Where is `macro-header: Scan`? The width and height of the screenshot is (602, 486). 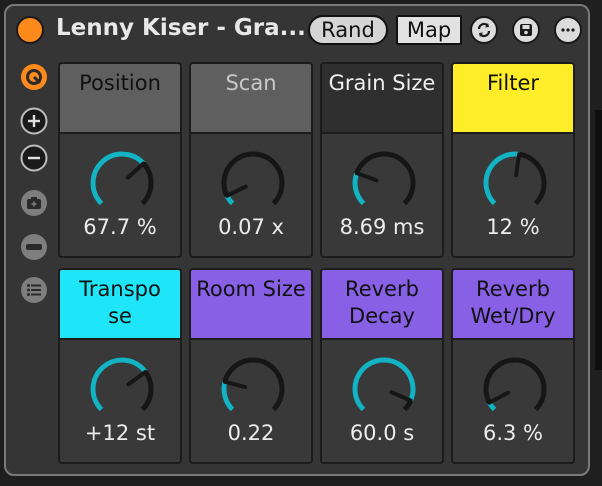 macro-header: Scan is located at coordinates (251, 99).